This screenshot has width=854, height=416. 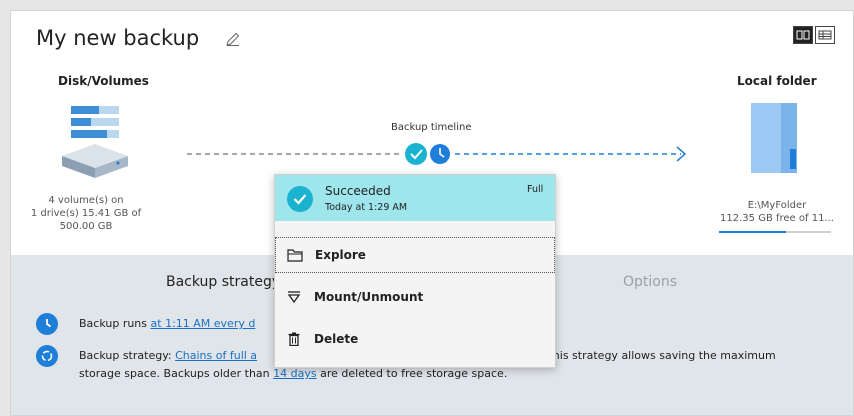 I want to click on source-label: Disk/Volumes, so click(x=103, y=81).